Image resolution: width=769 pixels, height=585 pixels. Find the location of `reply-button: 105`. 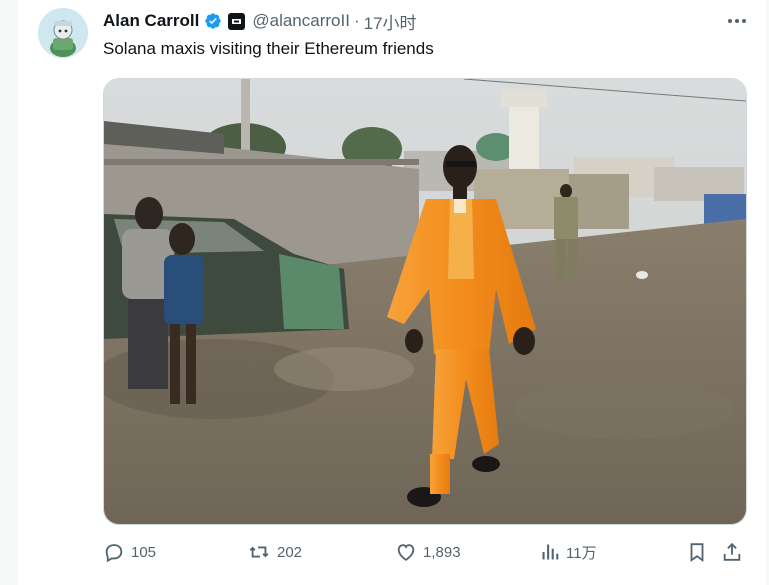

reply-button: 105 is located at coordinates (129, 552).